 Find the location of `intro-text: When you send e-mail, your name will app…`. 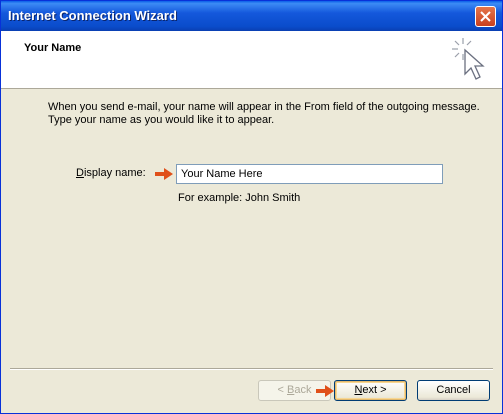

intro-text: When you send e-mail, your name will app… is located at coordinates (264, 114).